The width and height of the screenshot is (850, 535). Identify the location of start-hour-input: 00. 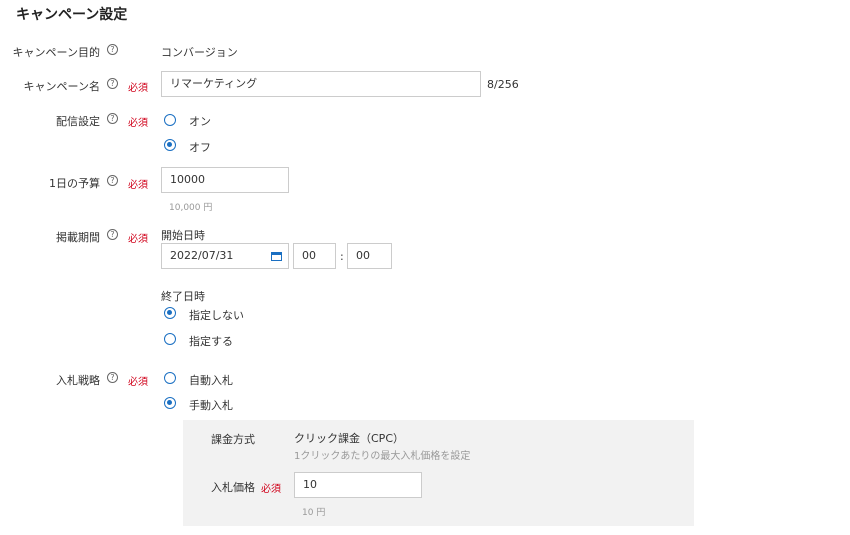
(314, 256).